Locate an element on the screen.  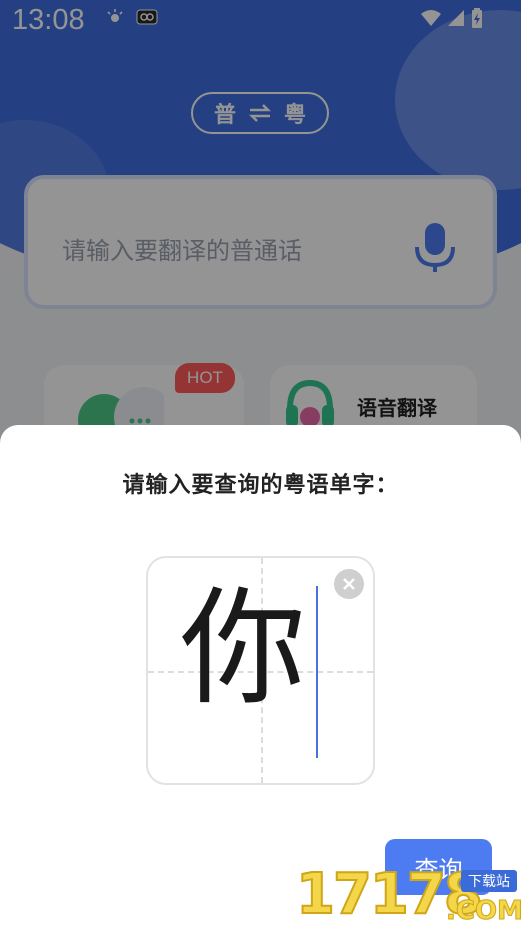
site-watermark: 17178 下载站 .COM is located at coordinates (408, 893).